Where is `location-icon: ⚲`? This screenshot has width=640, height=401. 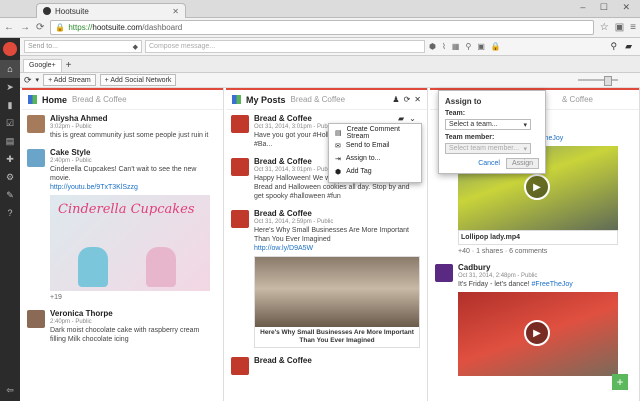 location-icon: ⚲ is located at coordinates (468, 46).